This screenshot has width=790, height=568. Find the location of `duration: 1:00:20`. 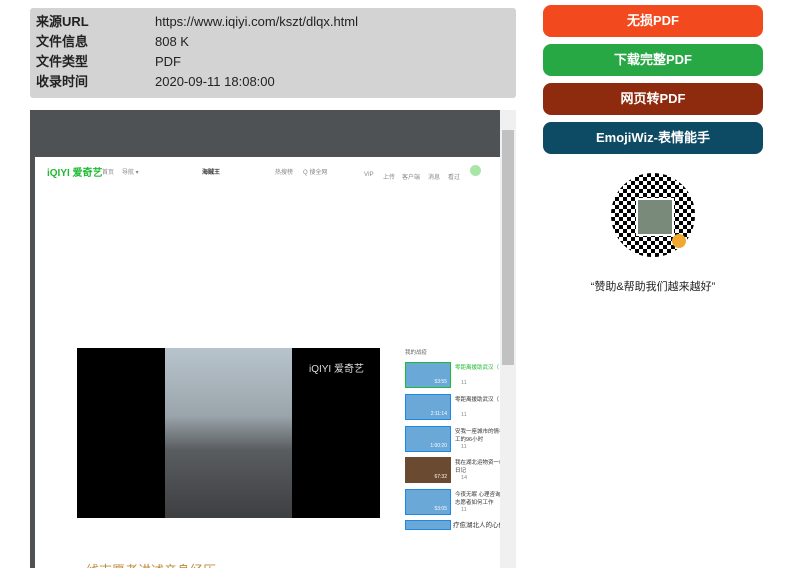

duration: 1:00:20 is located at coordinates (438, 446).